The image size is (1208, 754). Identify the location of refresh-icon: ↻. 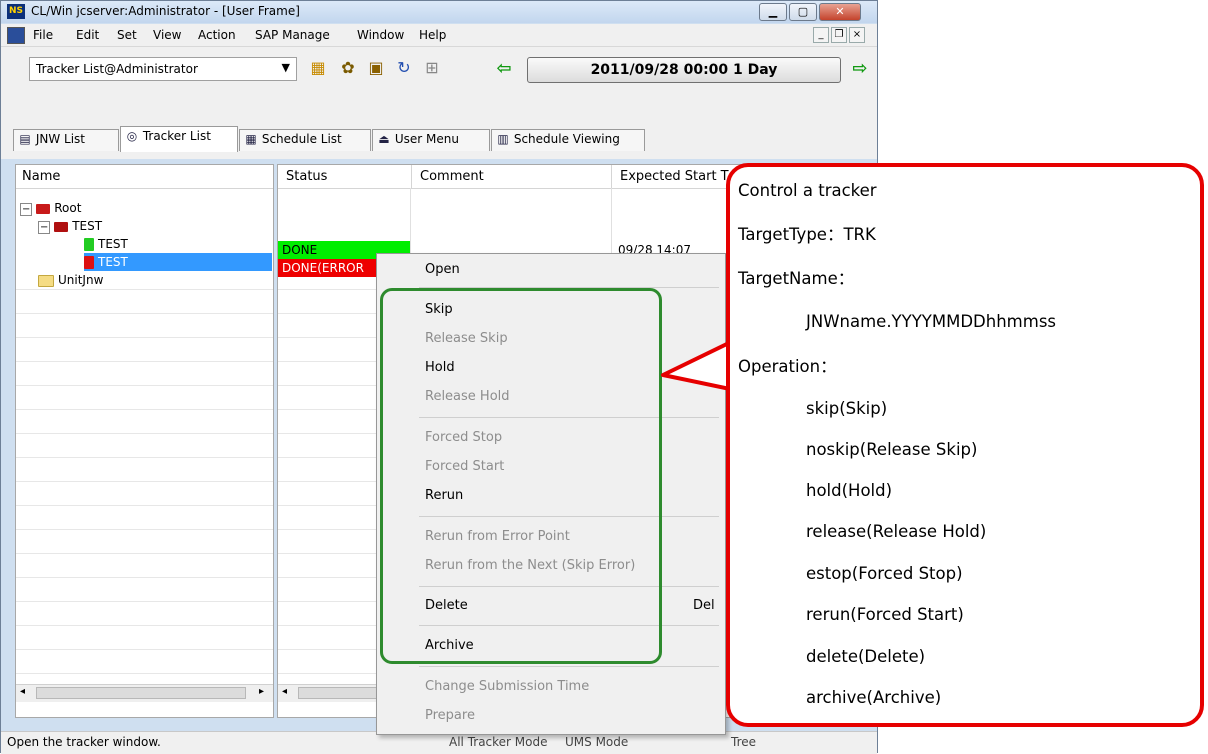
(404, 68).